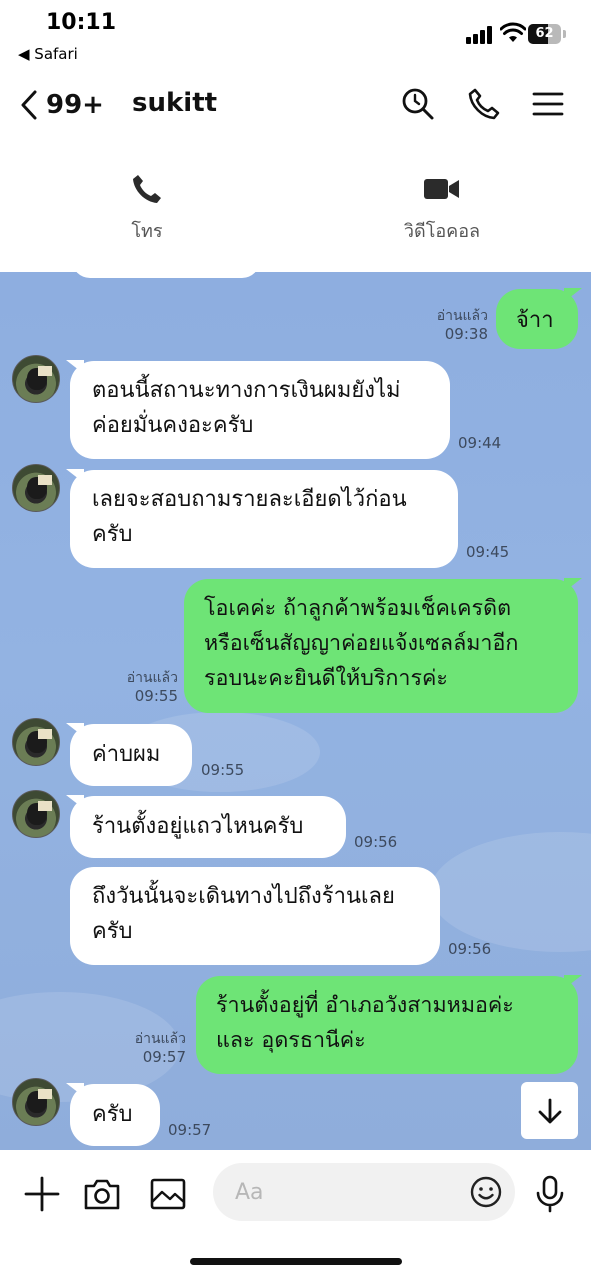 The image size is (591, 1280). I want to click on message-text: ค่าบผม, so click(126, 754).